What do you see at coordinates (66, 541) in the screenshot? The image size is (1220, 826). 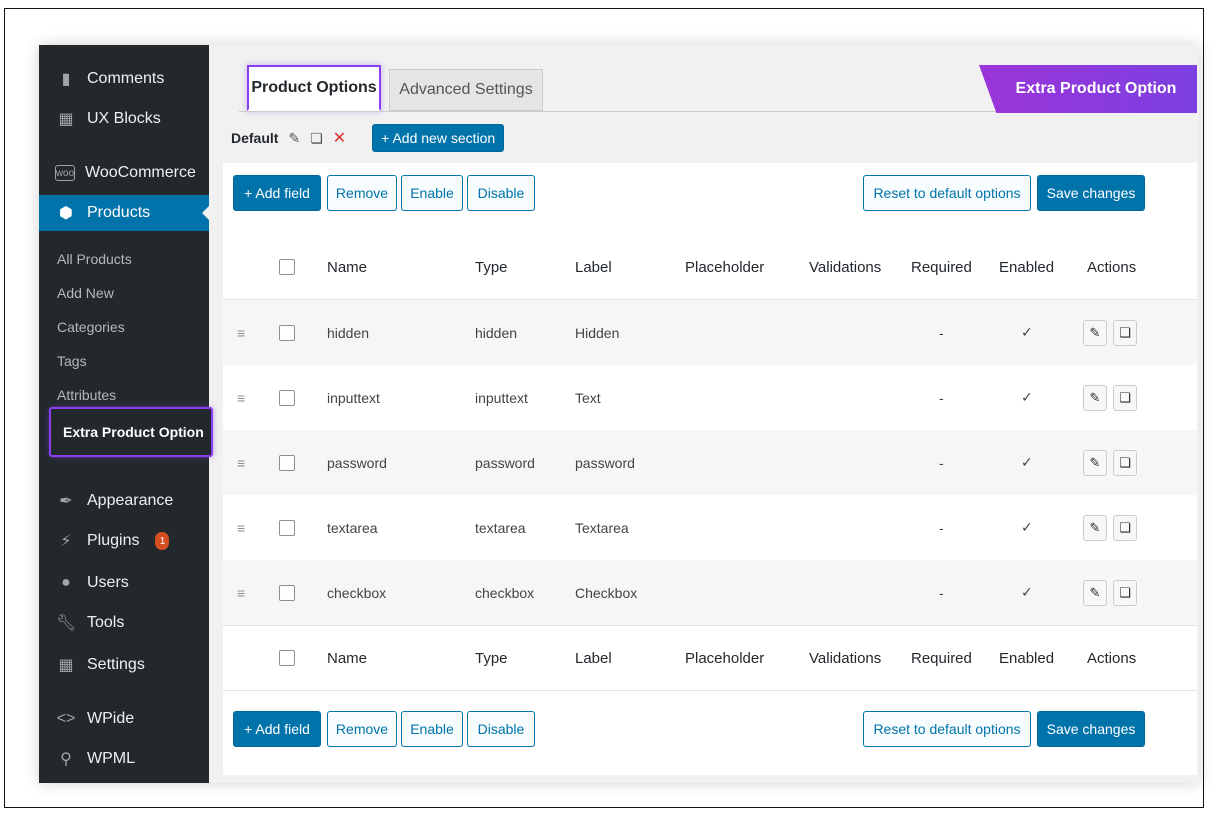 I see `plug-icon: ⚡` at bounding box center [66, 541].